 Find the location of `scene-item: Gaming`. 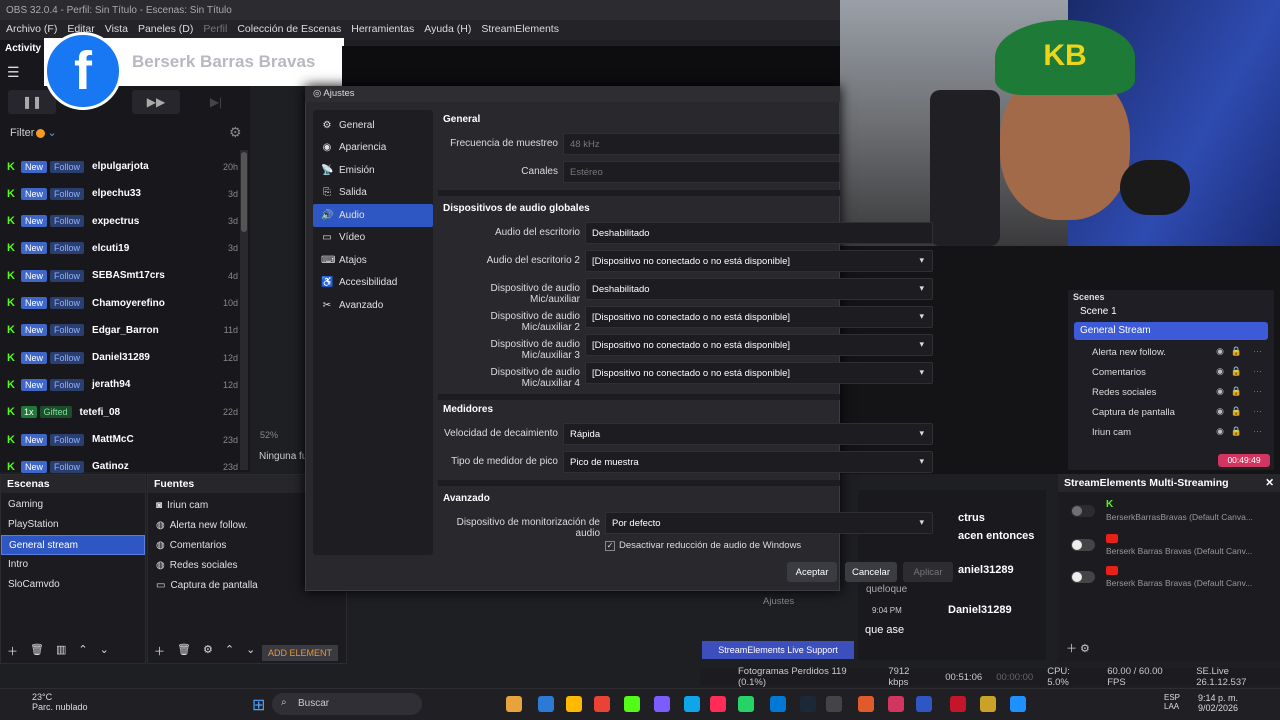

scene-item: Gaming is located at coordinates (73, 505).